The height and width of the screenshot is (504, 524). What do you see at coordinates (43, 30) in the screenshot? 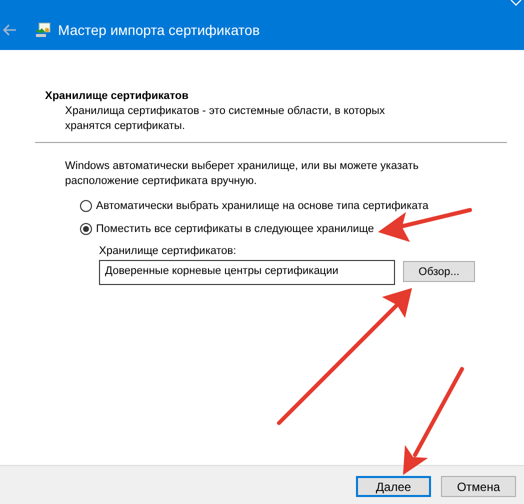
I see `certificate-icon` at bounding box center [43, 30].